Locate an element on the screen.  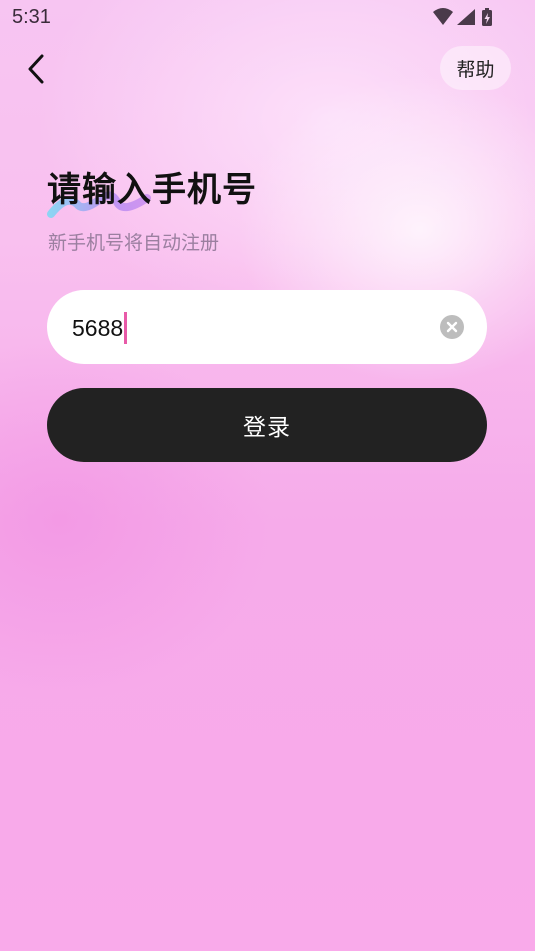
page-subtitle: 新手机号将自动注册 is located at coordinates (134, 243).